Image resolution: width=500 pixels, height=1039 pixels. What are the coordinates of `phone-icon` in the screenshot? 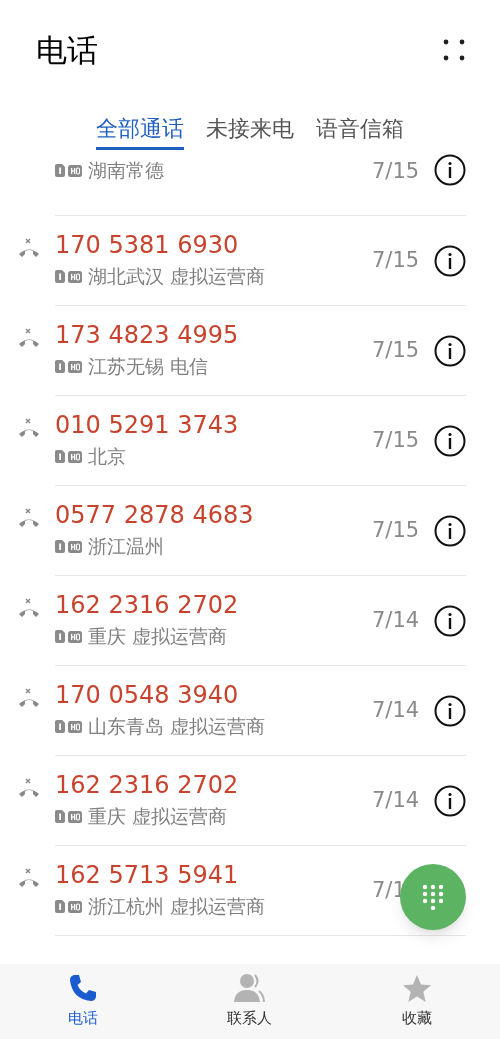 It's located at (83, 988).